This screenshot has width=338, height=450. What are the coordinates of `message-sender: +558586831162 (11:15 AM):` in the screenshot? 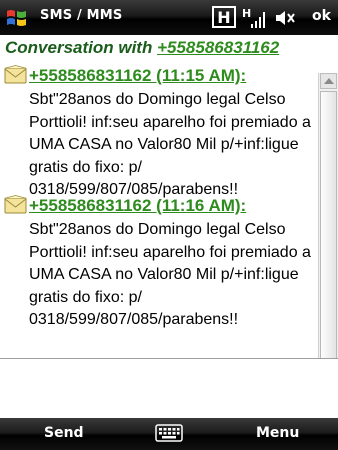 It's located at (137, 76).